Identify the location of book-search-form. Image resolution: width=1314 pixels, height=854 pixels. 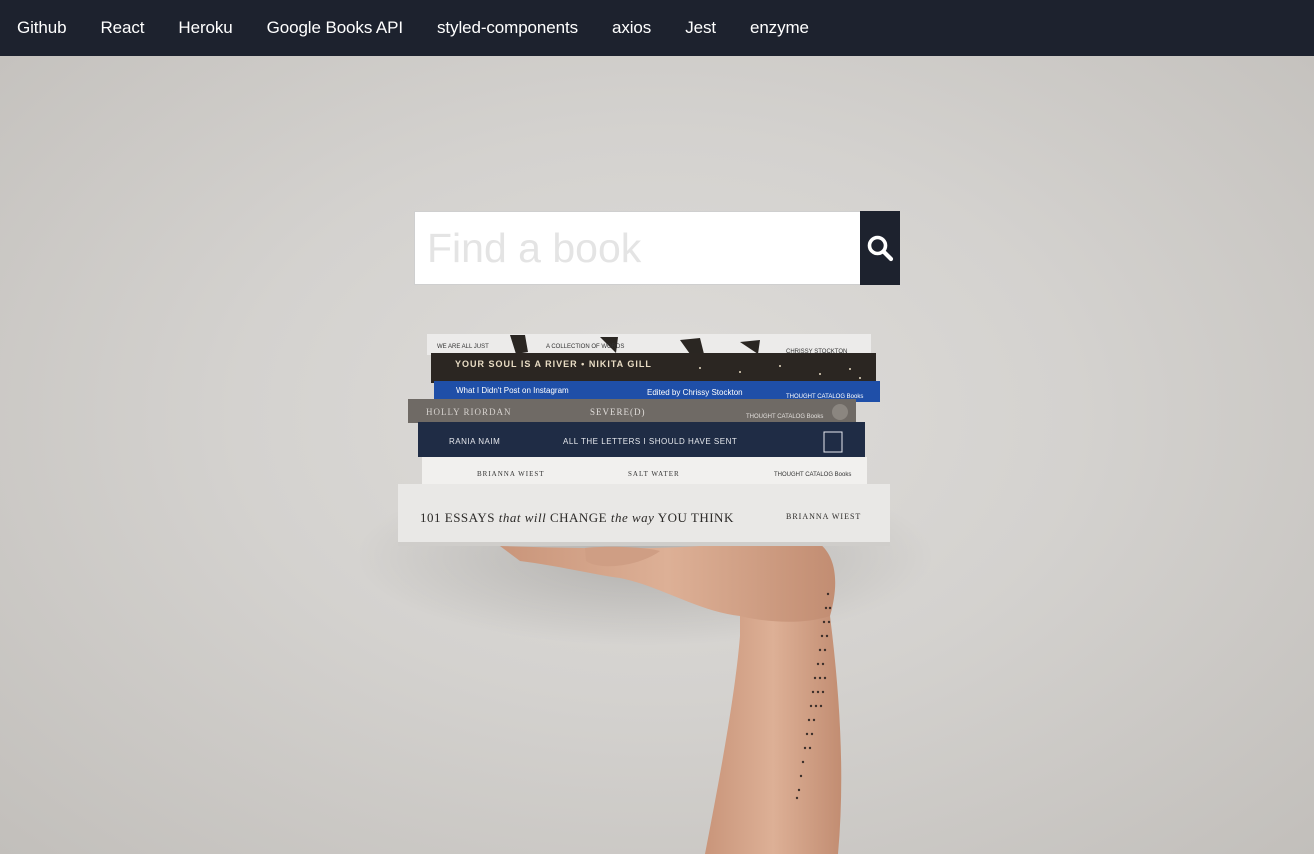
(657, 248).